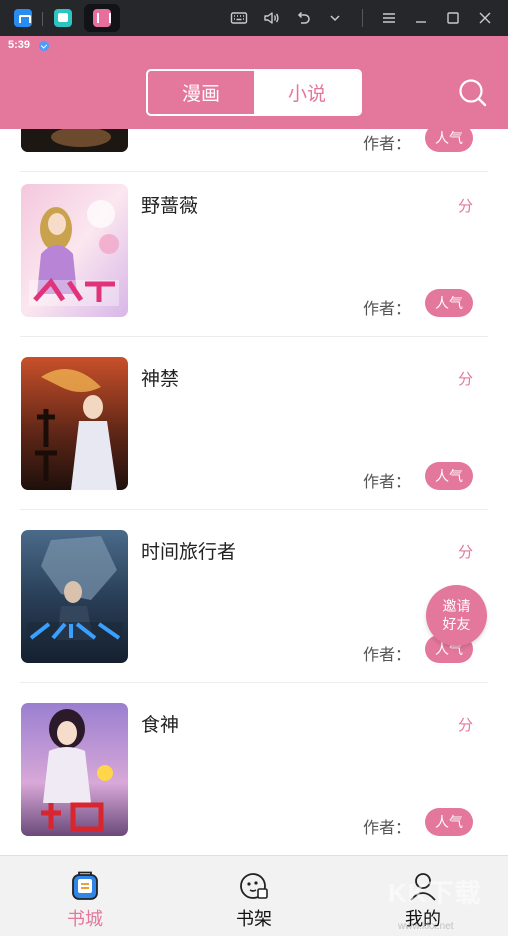  Describe the element at coordinates (335, 18) in the screenshot. I see `chevron-down-icon` at that location.